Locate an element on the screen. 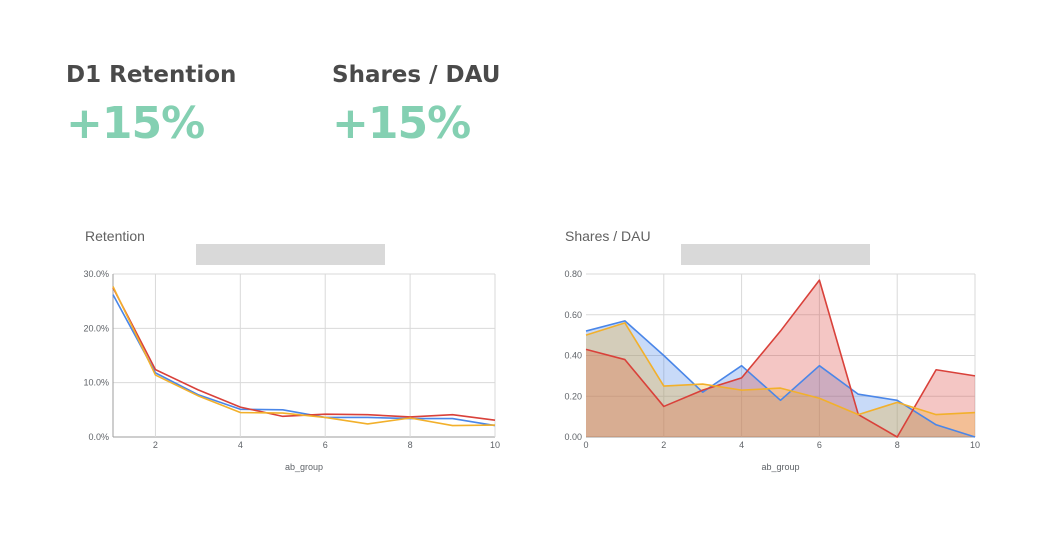 The width and height of the screenshot is (1056, 552). x-tick-label: 0 is located at coordinates (585, 445).